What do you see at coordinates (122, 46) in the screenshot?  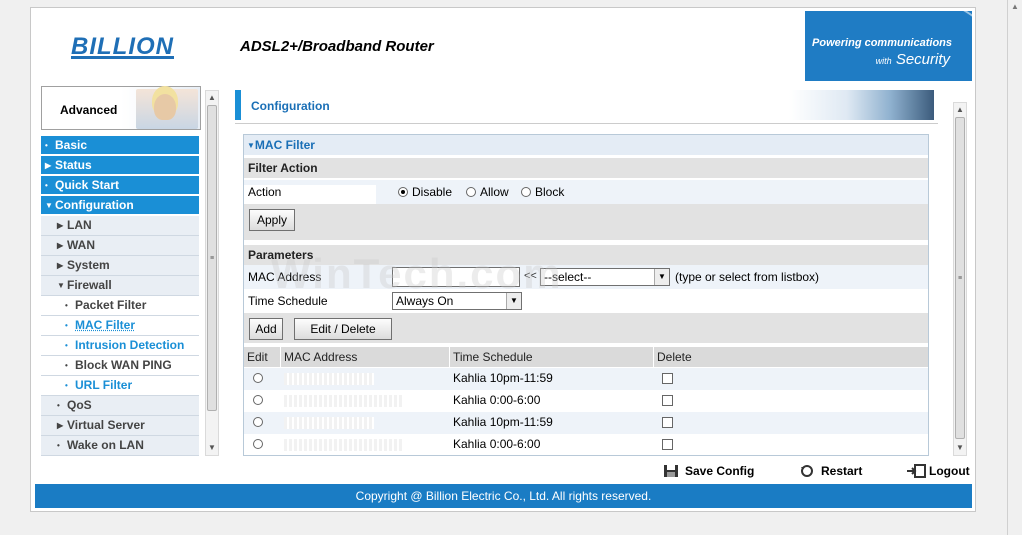 I see `billion-logo: BILLION` at bounding box center [122, 46].